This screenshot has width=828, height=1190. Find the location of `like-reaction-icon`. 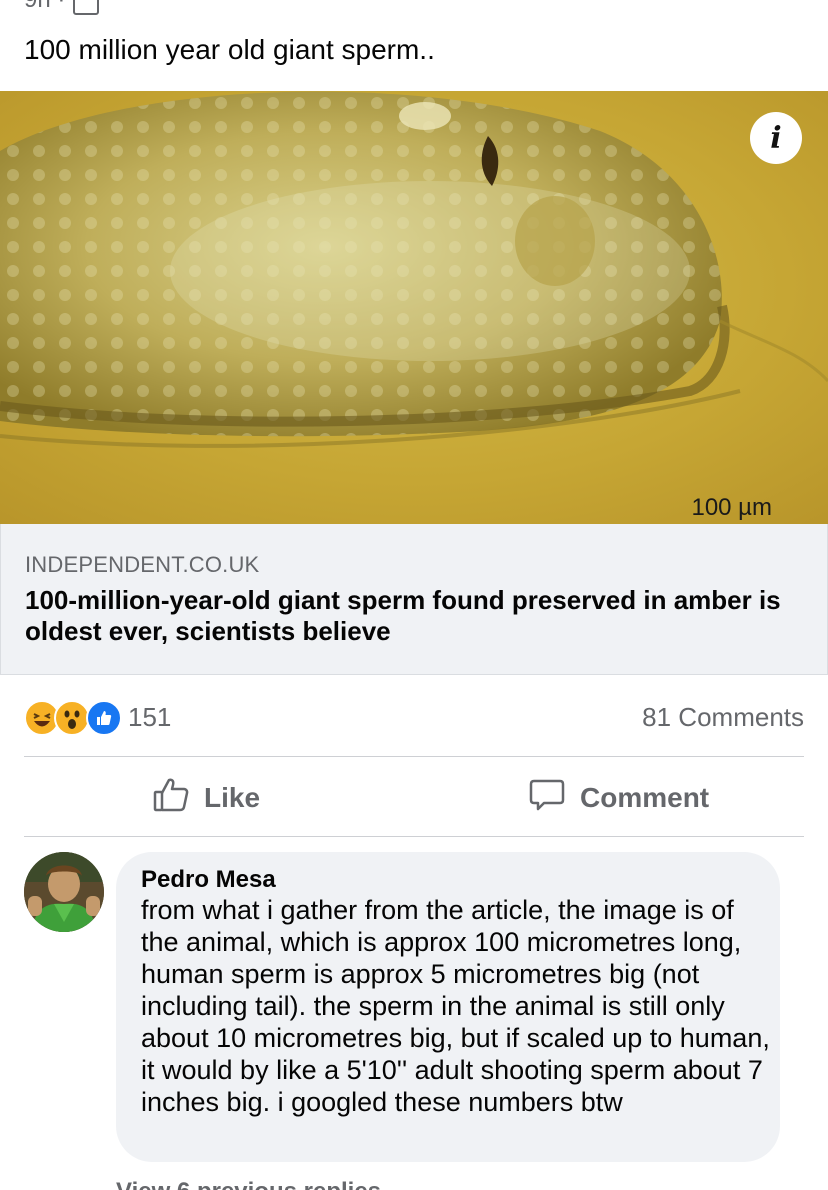

like-reaction-icon is located at coordinates (104, 718).